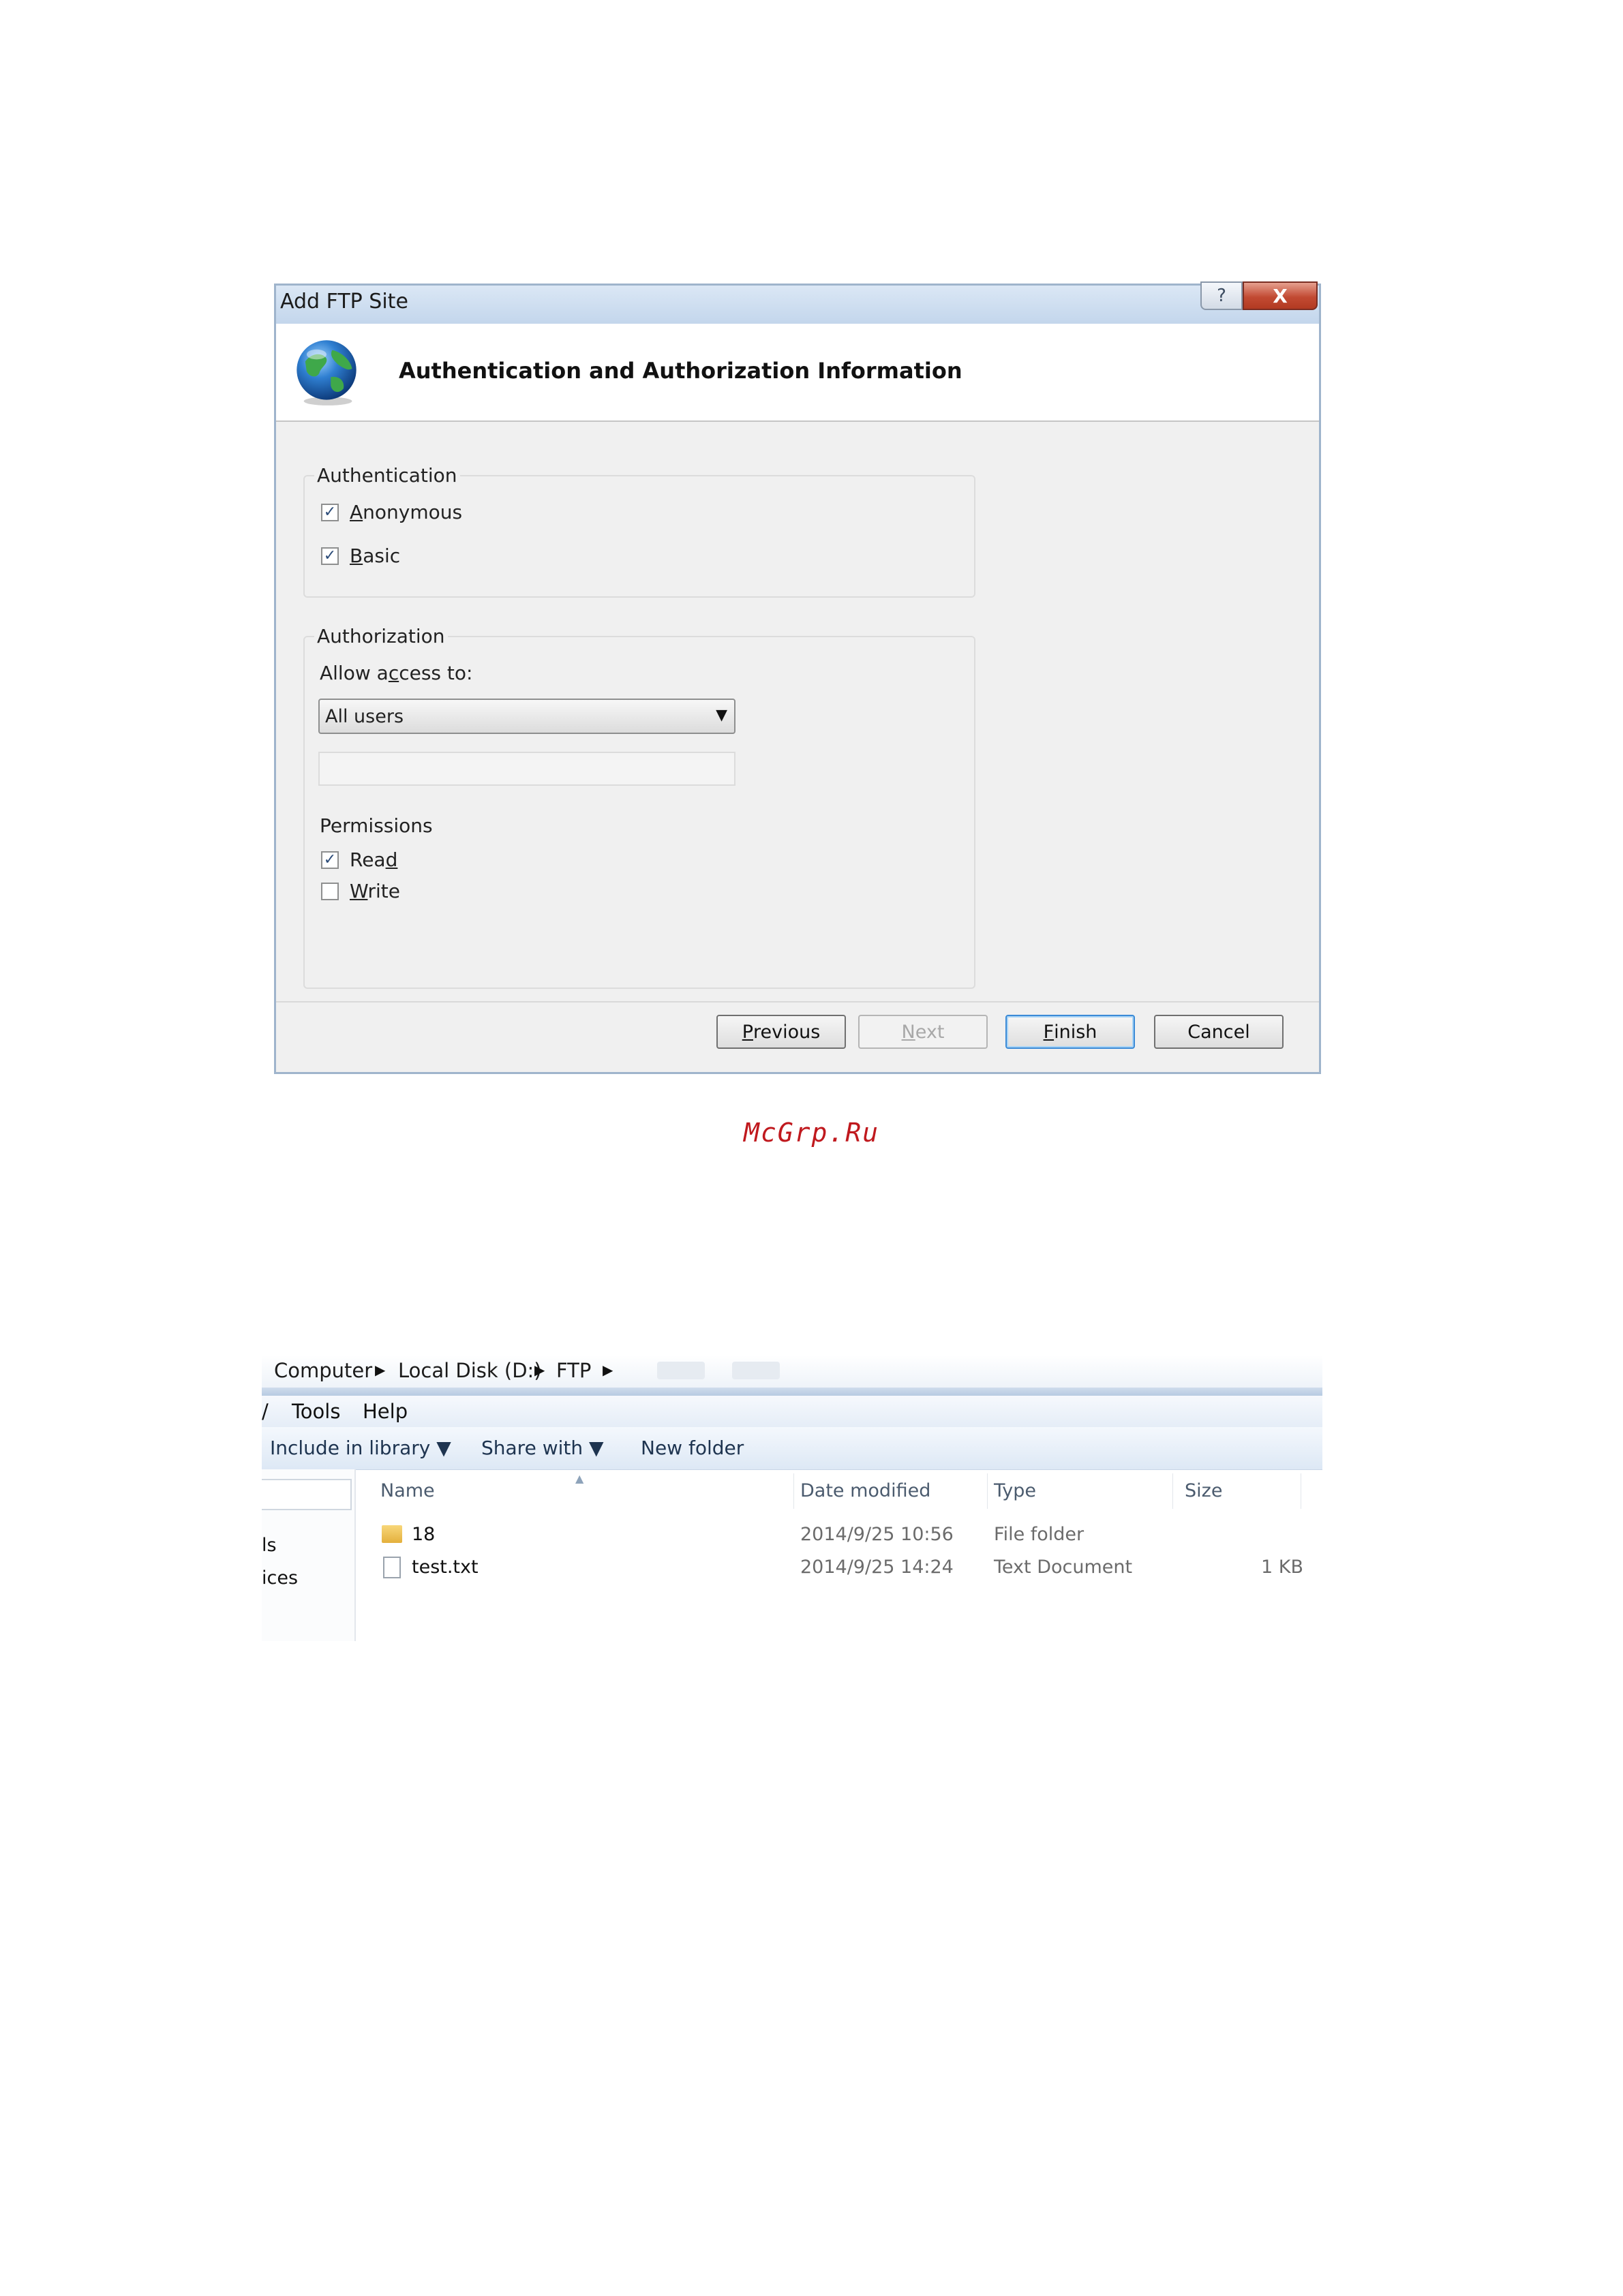 This screenshot has width=1623, height=2296. Describe the element at coordinates (381, 636) in the screenshot. I see `authorization-label: Authorization` at that location.